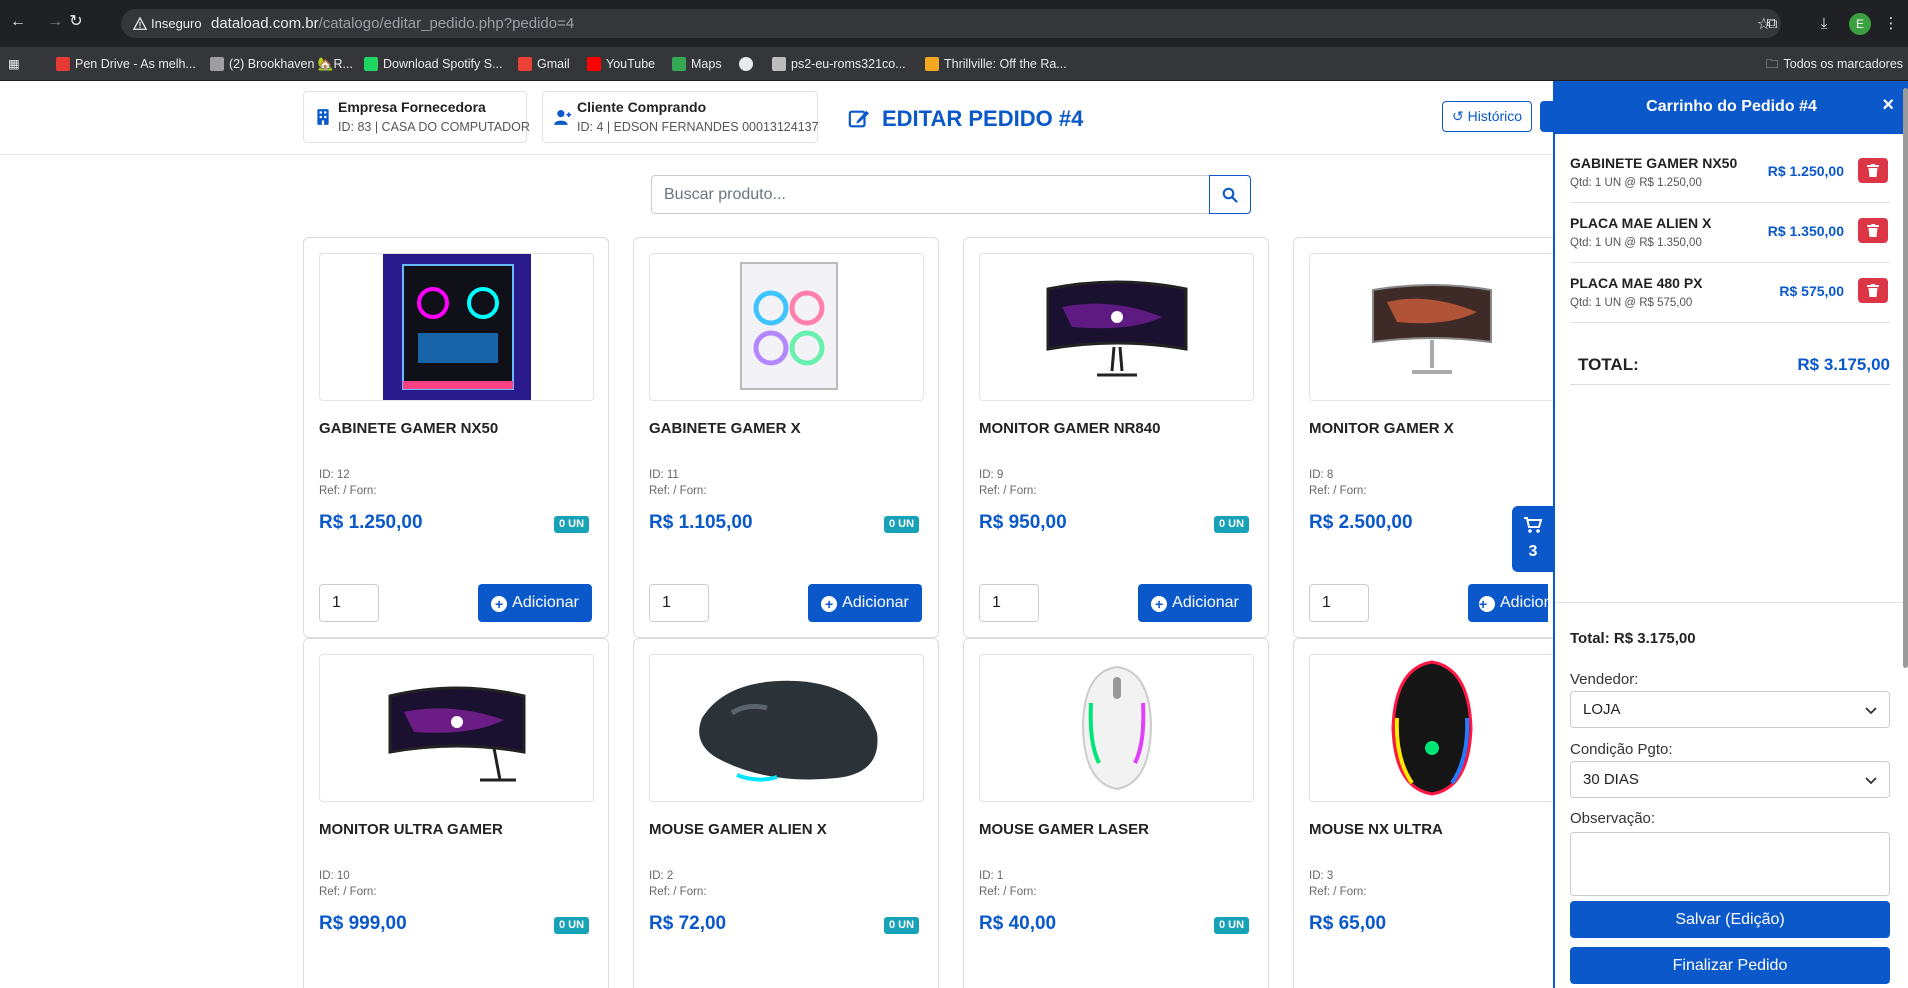 The height and width of the screenshot is (988, 1908). What do you see at coordinates (1159, 604) in the screenshot?
I see `plus-circle-icon: +` at bounding box center [1159, 604].